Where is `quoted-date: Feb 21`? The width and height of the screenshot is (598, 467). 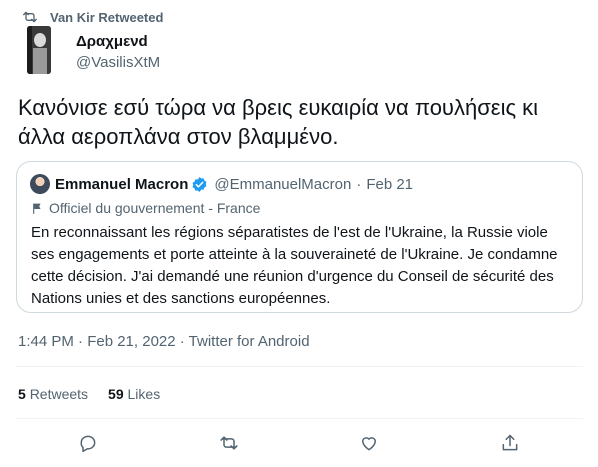 quoted-date: Feb 21 is located at coordinates (389, 184).